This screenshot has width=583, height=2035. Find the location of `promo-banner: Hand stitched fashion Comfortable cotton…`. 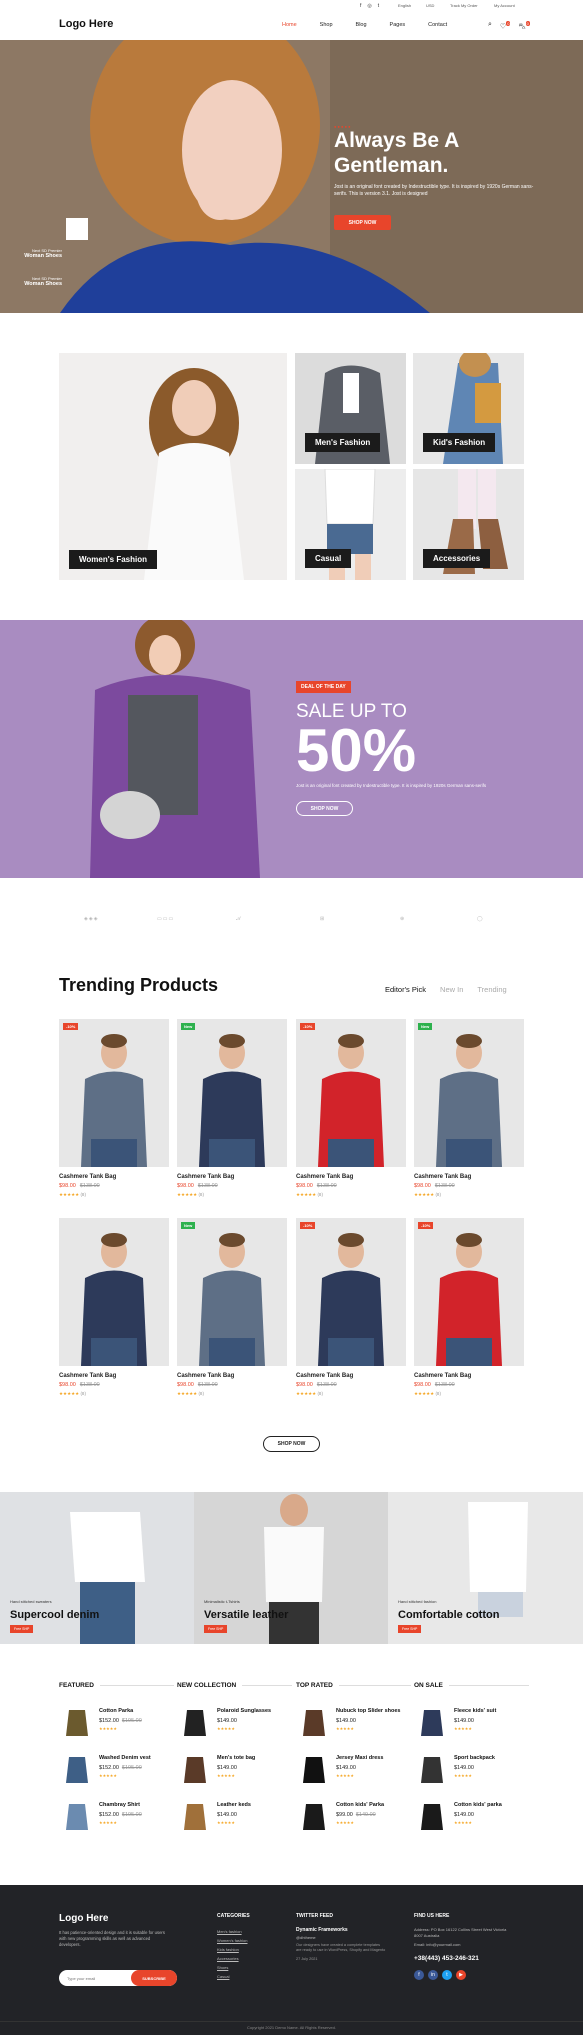

promo-banner: Hand stitched fashion Comfortable cotton… is located at coordinates (485, 1568).